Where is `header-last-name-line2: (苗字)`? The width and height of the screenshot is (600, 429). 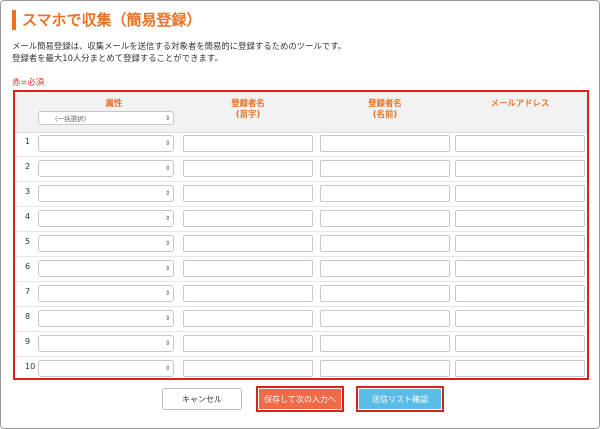 header-last-name-line2: (苗字) is located at coordinates (248, 114).